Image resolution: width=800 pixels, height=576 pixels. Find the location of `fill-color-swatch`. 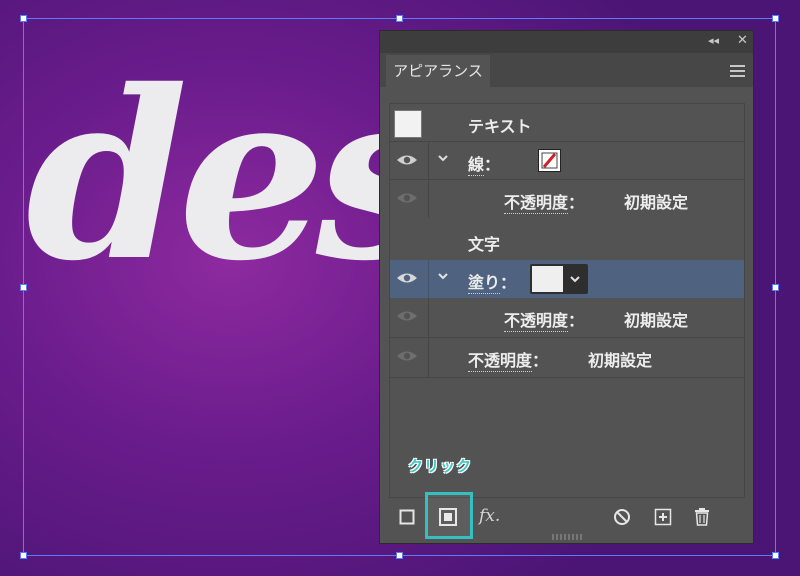

fill-color-swatch is located at coordinates (547, 279).